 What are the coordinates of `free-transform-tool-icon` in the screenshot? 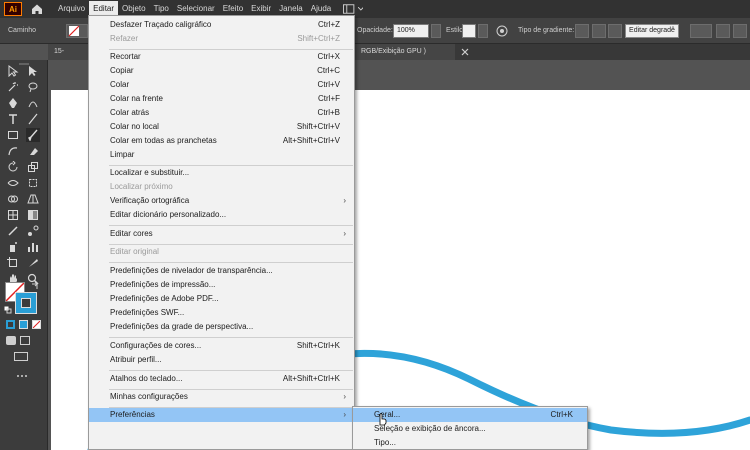 It's located at (33, 183).